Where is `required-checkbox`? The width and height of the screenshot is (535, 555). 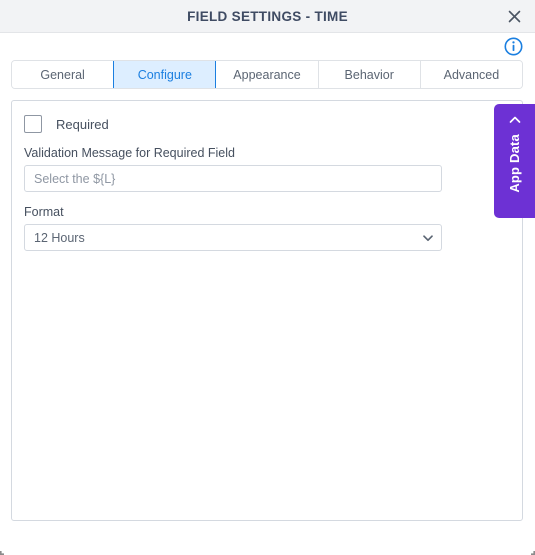
required-checkbox is located at coordinates (33, 124).